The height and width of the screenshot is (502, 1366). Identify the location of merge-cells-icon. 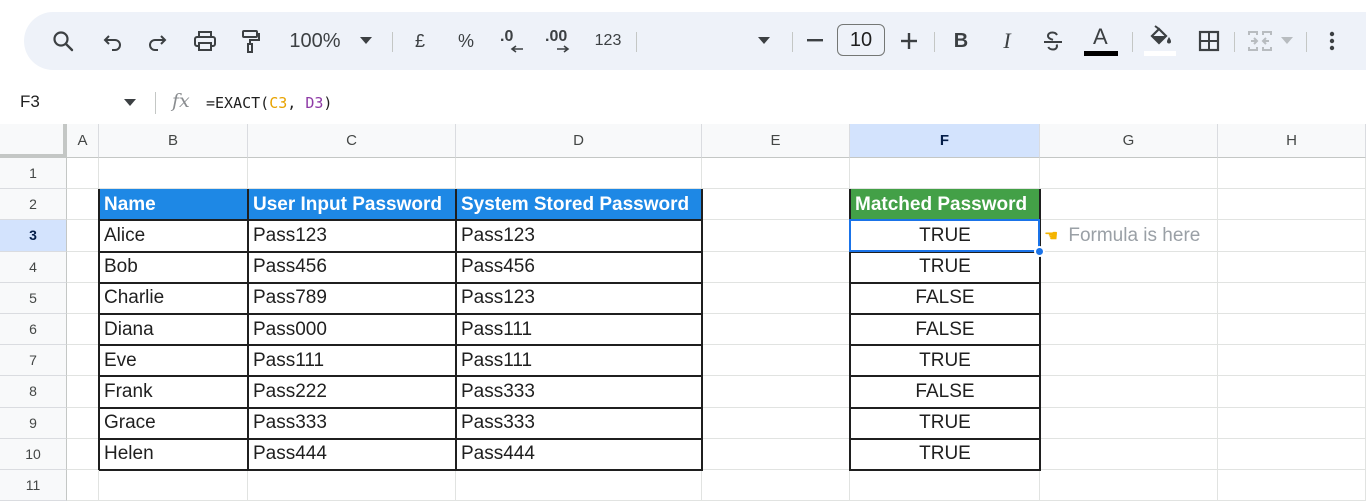
(1260, 41).